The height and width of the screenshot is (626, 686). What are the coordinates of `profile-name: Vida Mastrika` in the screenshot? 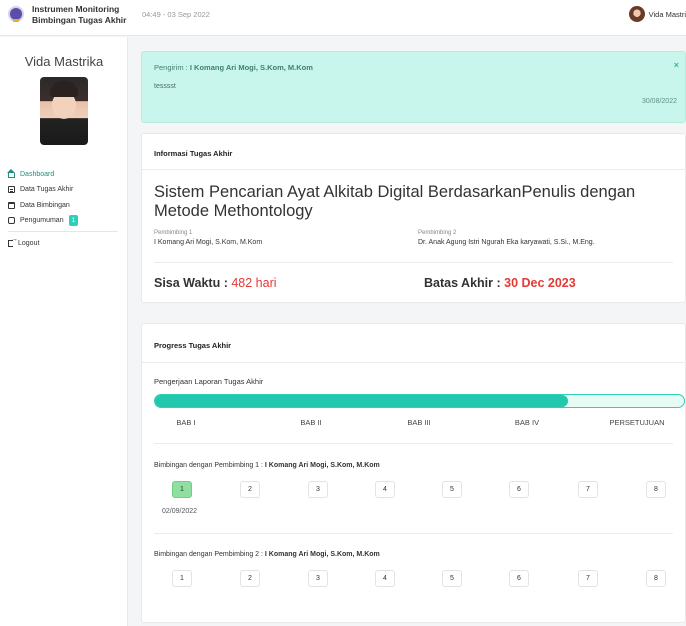 It's located at (64, 61).